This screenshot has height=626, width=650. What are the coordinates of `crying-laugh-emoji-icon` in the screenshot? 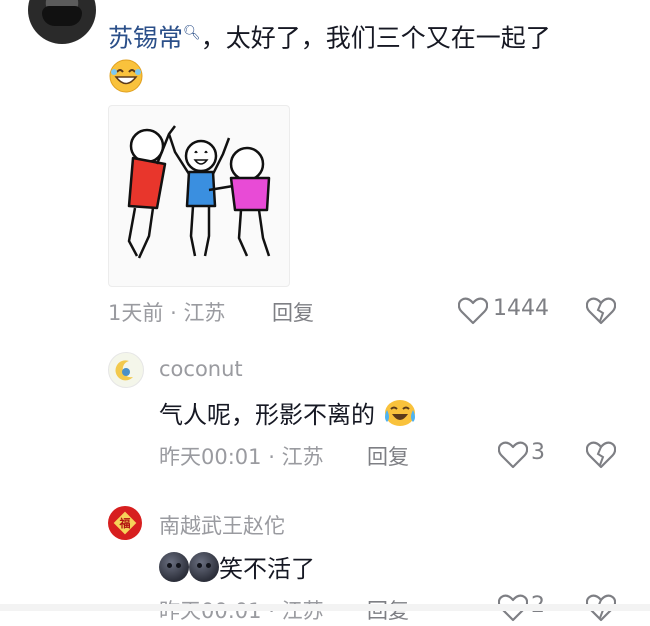 It's located at (400, 416).